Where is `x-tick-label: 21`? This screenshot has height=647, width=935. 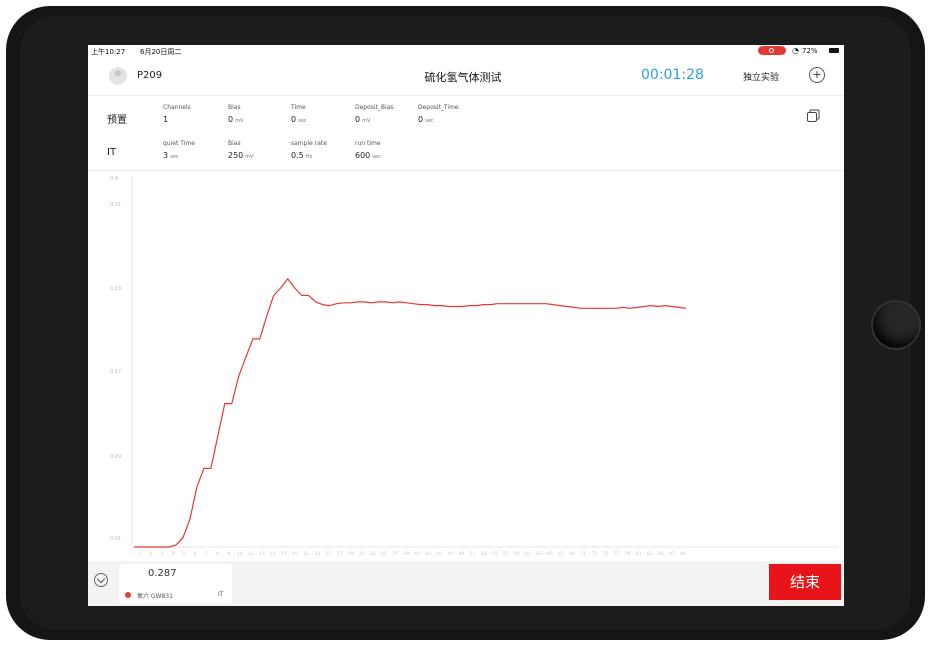
x-tick-label: 21 is located at coordinates (306, 554).